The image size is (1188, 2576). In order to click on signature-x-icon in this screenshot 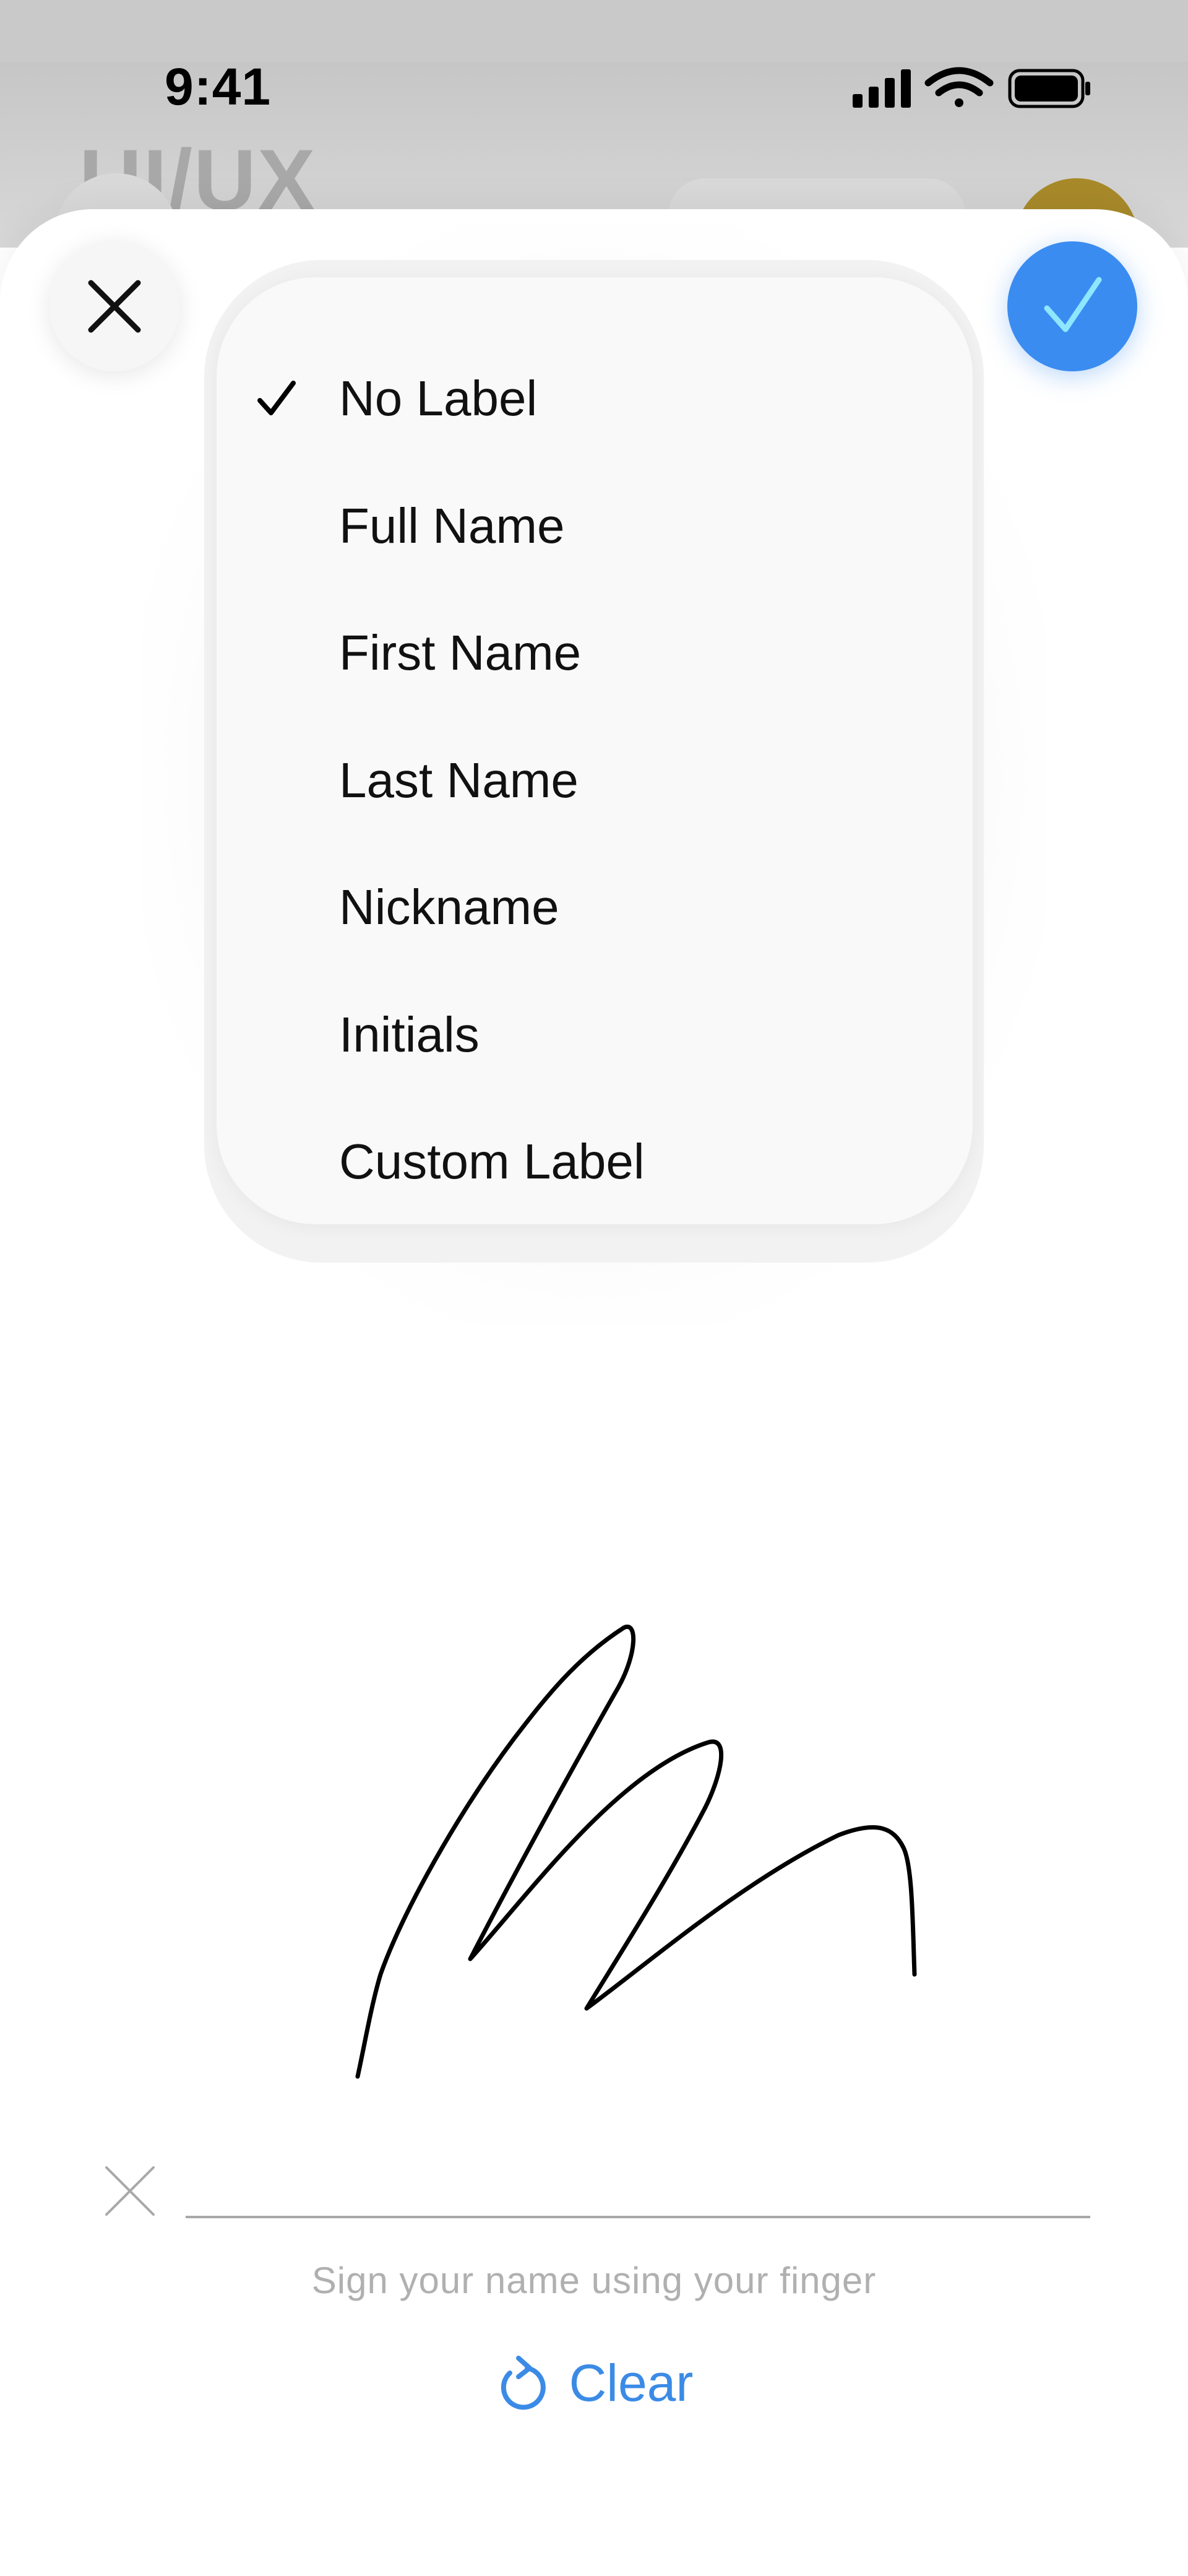, I will do `click(130, 2191)`.